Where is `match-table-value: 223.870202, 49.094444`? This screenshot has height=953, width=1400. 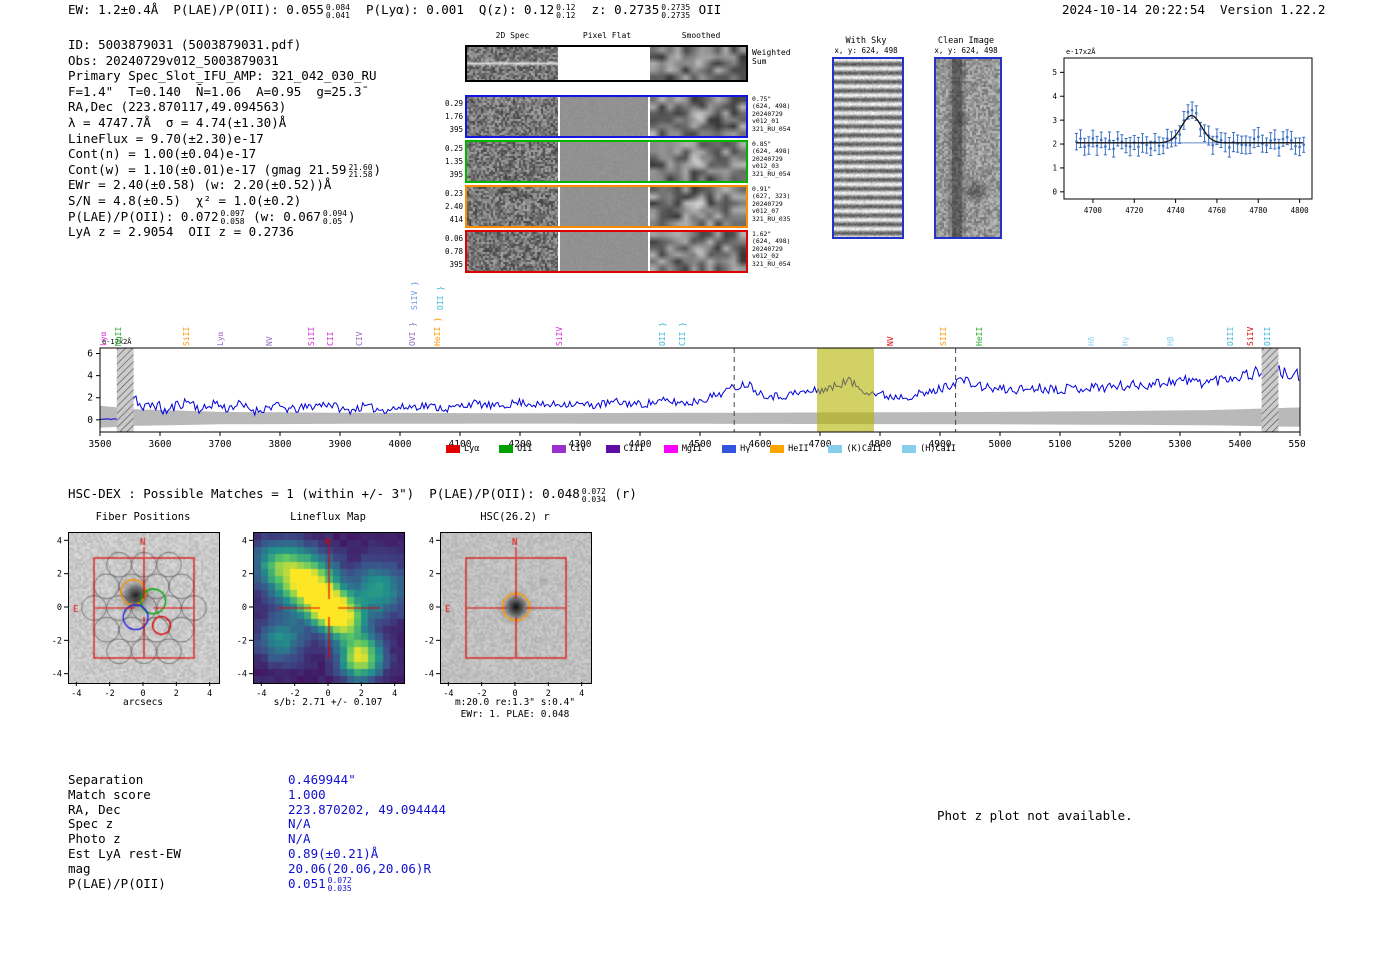 match-table-value: 223.870202, 49.094444 is located at coordinates (367, 809).